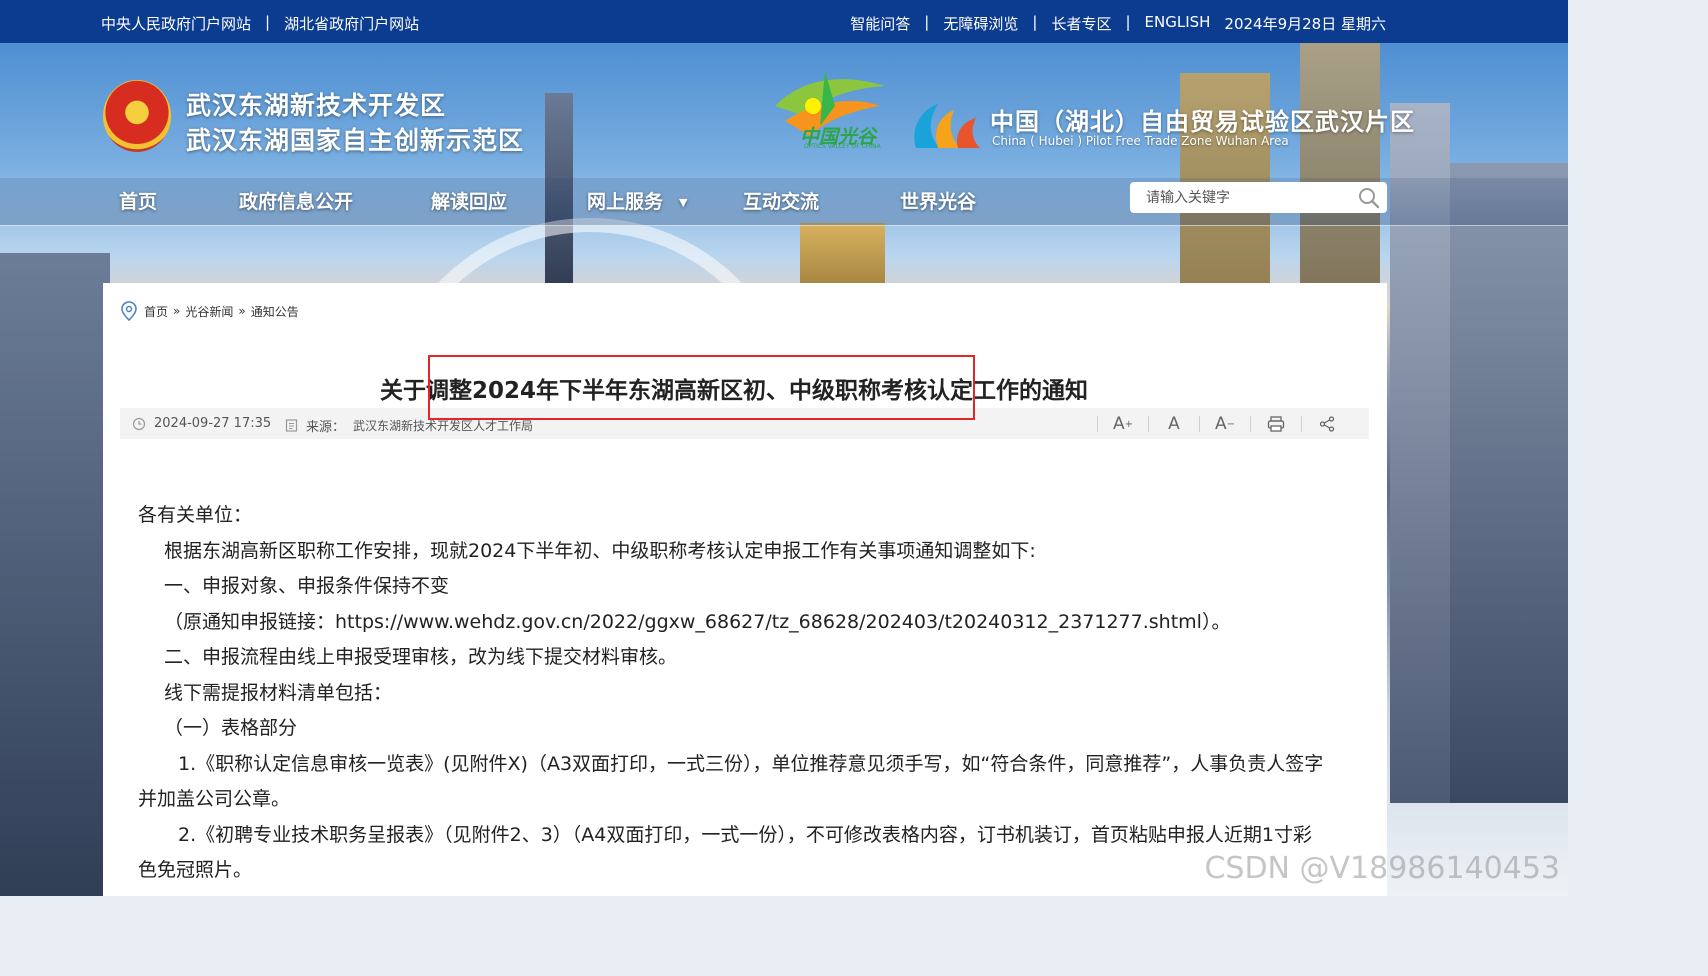  Describe the element at coordinates (351, 23) in the screenshot. I see `link-hubei-gov: 湖北省政府门户网站` at that location.